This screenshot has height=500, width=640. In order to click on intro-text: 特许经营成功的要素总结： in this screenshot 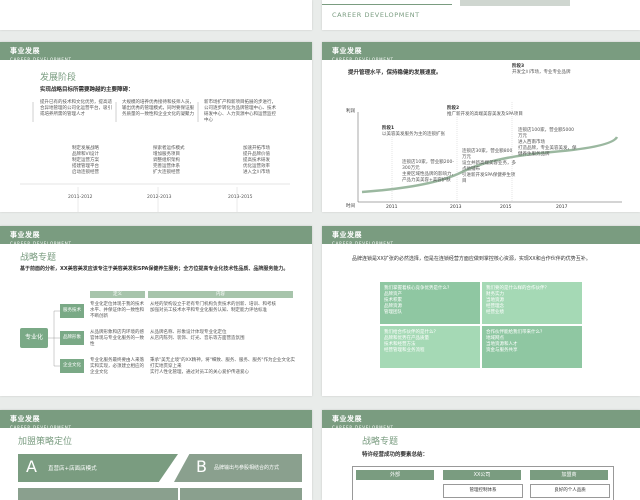, I will do `click(395, 455)`.